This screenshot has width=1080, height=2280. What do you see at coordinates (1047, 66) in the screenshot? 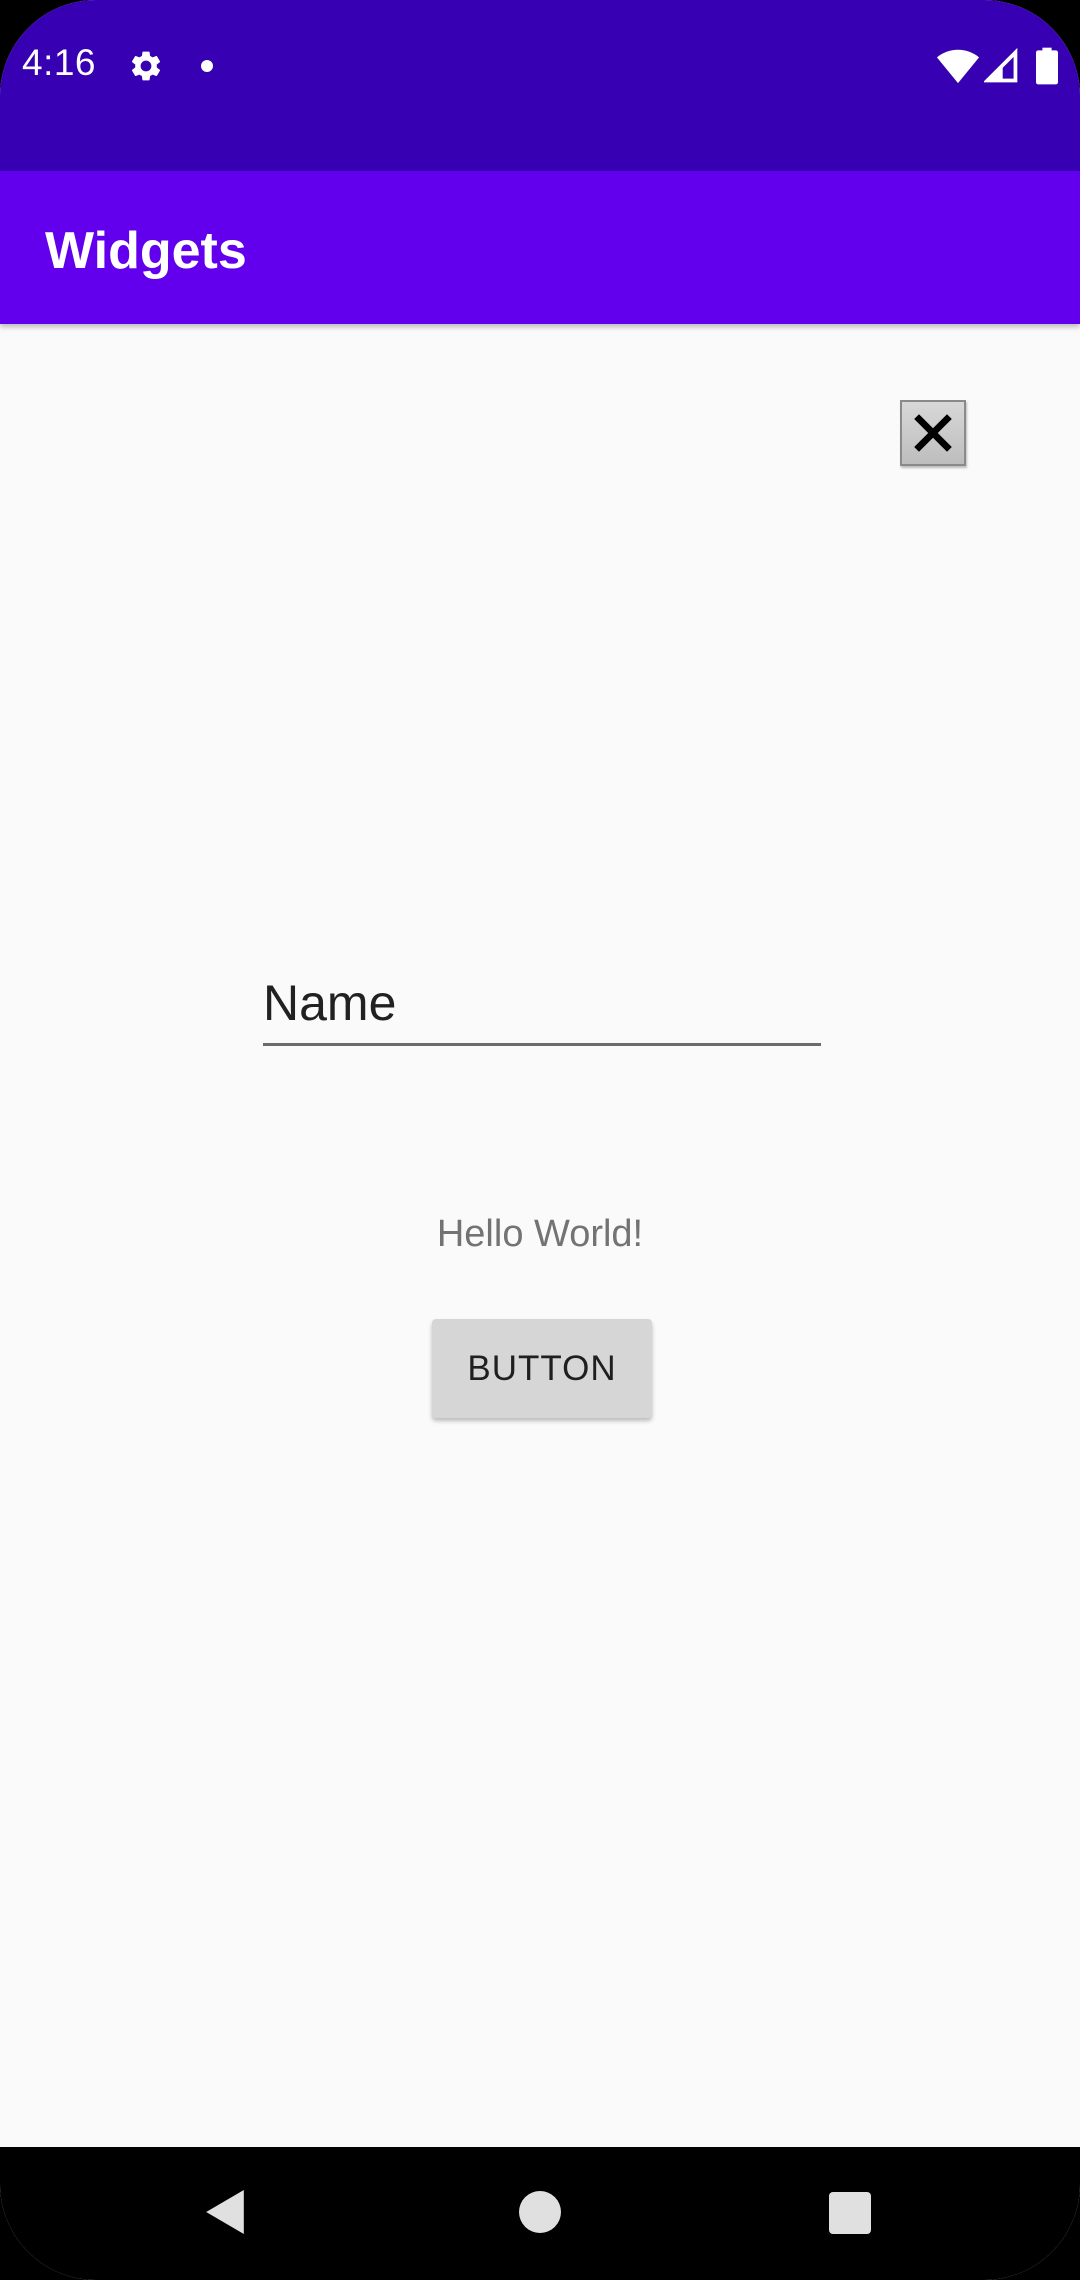
I see `battery-icon` at bounding box center [1047, 66].